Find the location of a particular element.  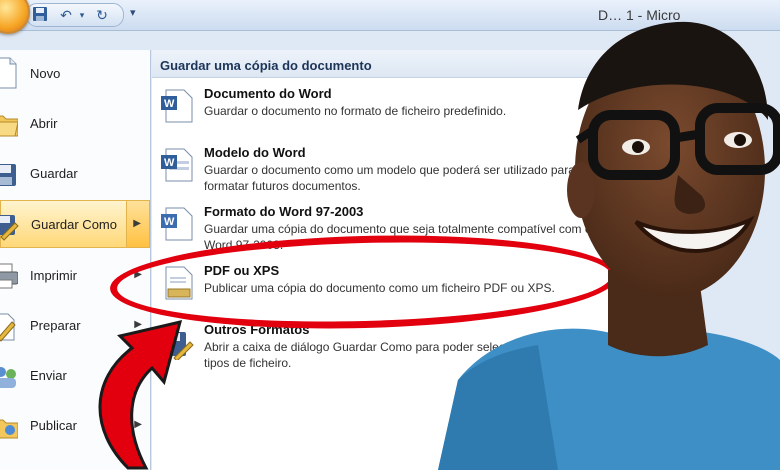

menu-item-guardar: Guardar is located at coordinates (75, 174).